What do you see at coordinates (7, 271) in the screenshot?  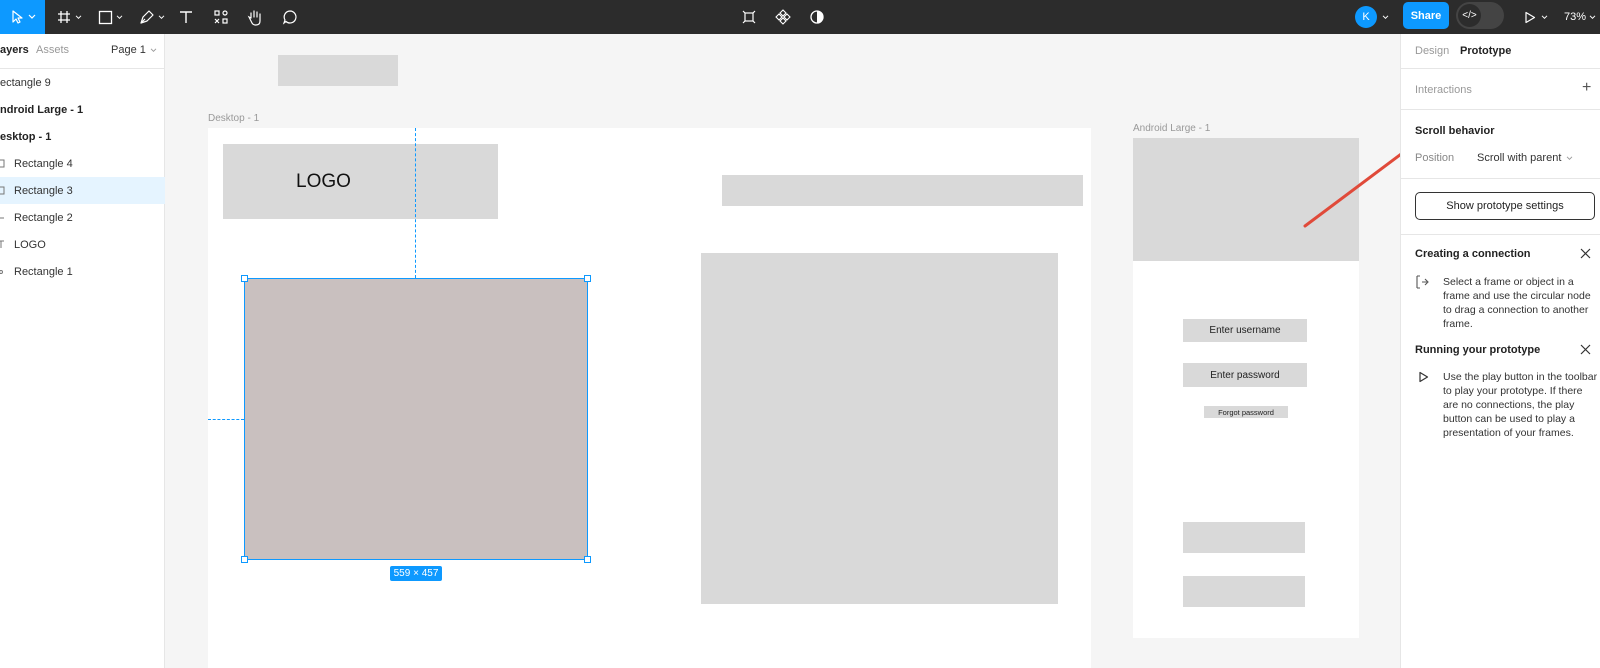 I see `layer-dot-icon` at bounding box center [7, 271].